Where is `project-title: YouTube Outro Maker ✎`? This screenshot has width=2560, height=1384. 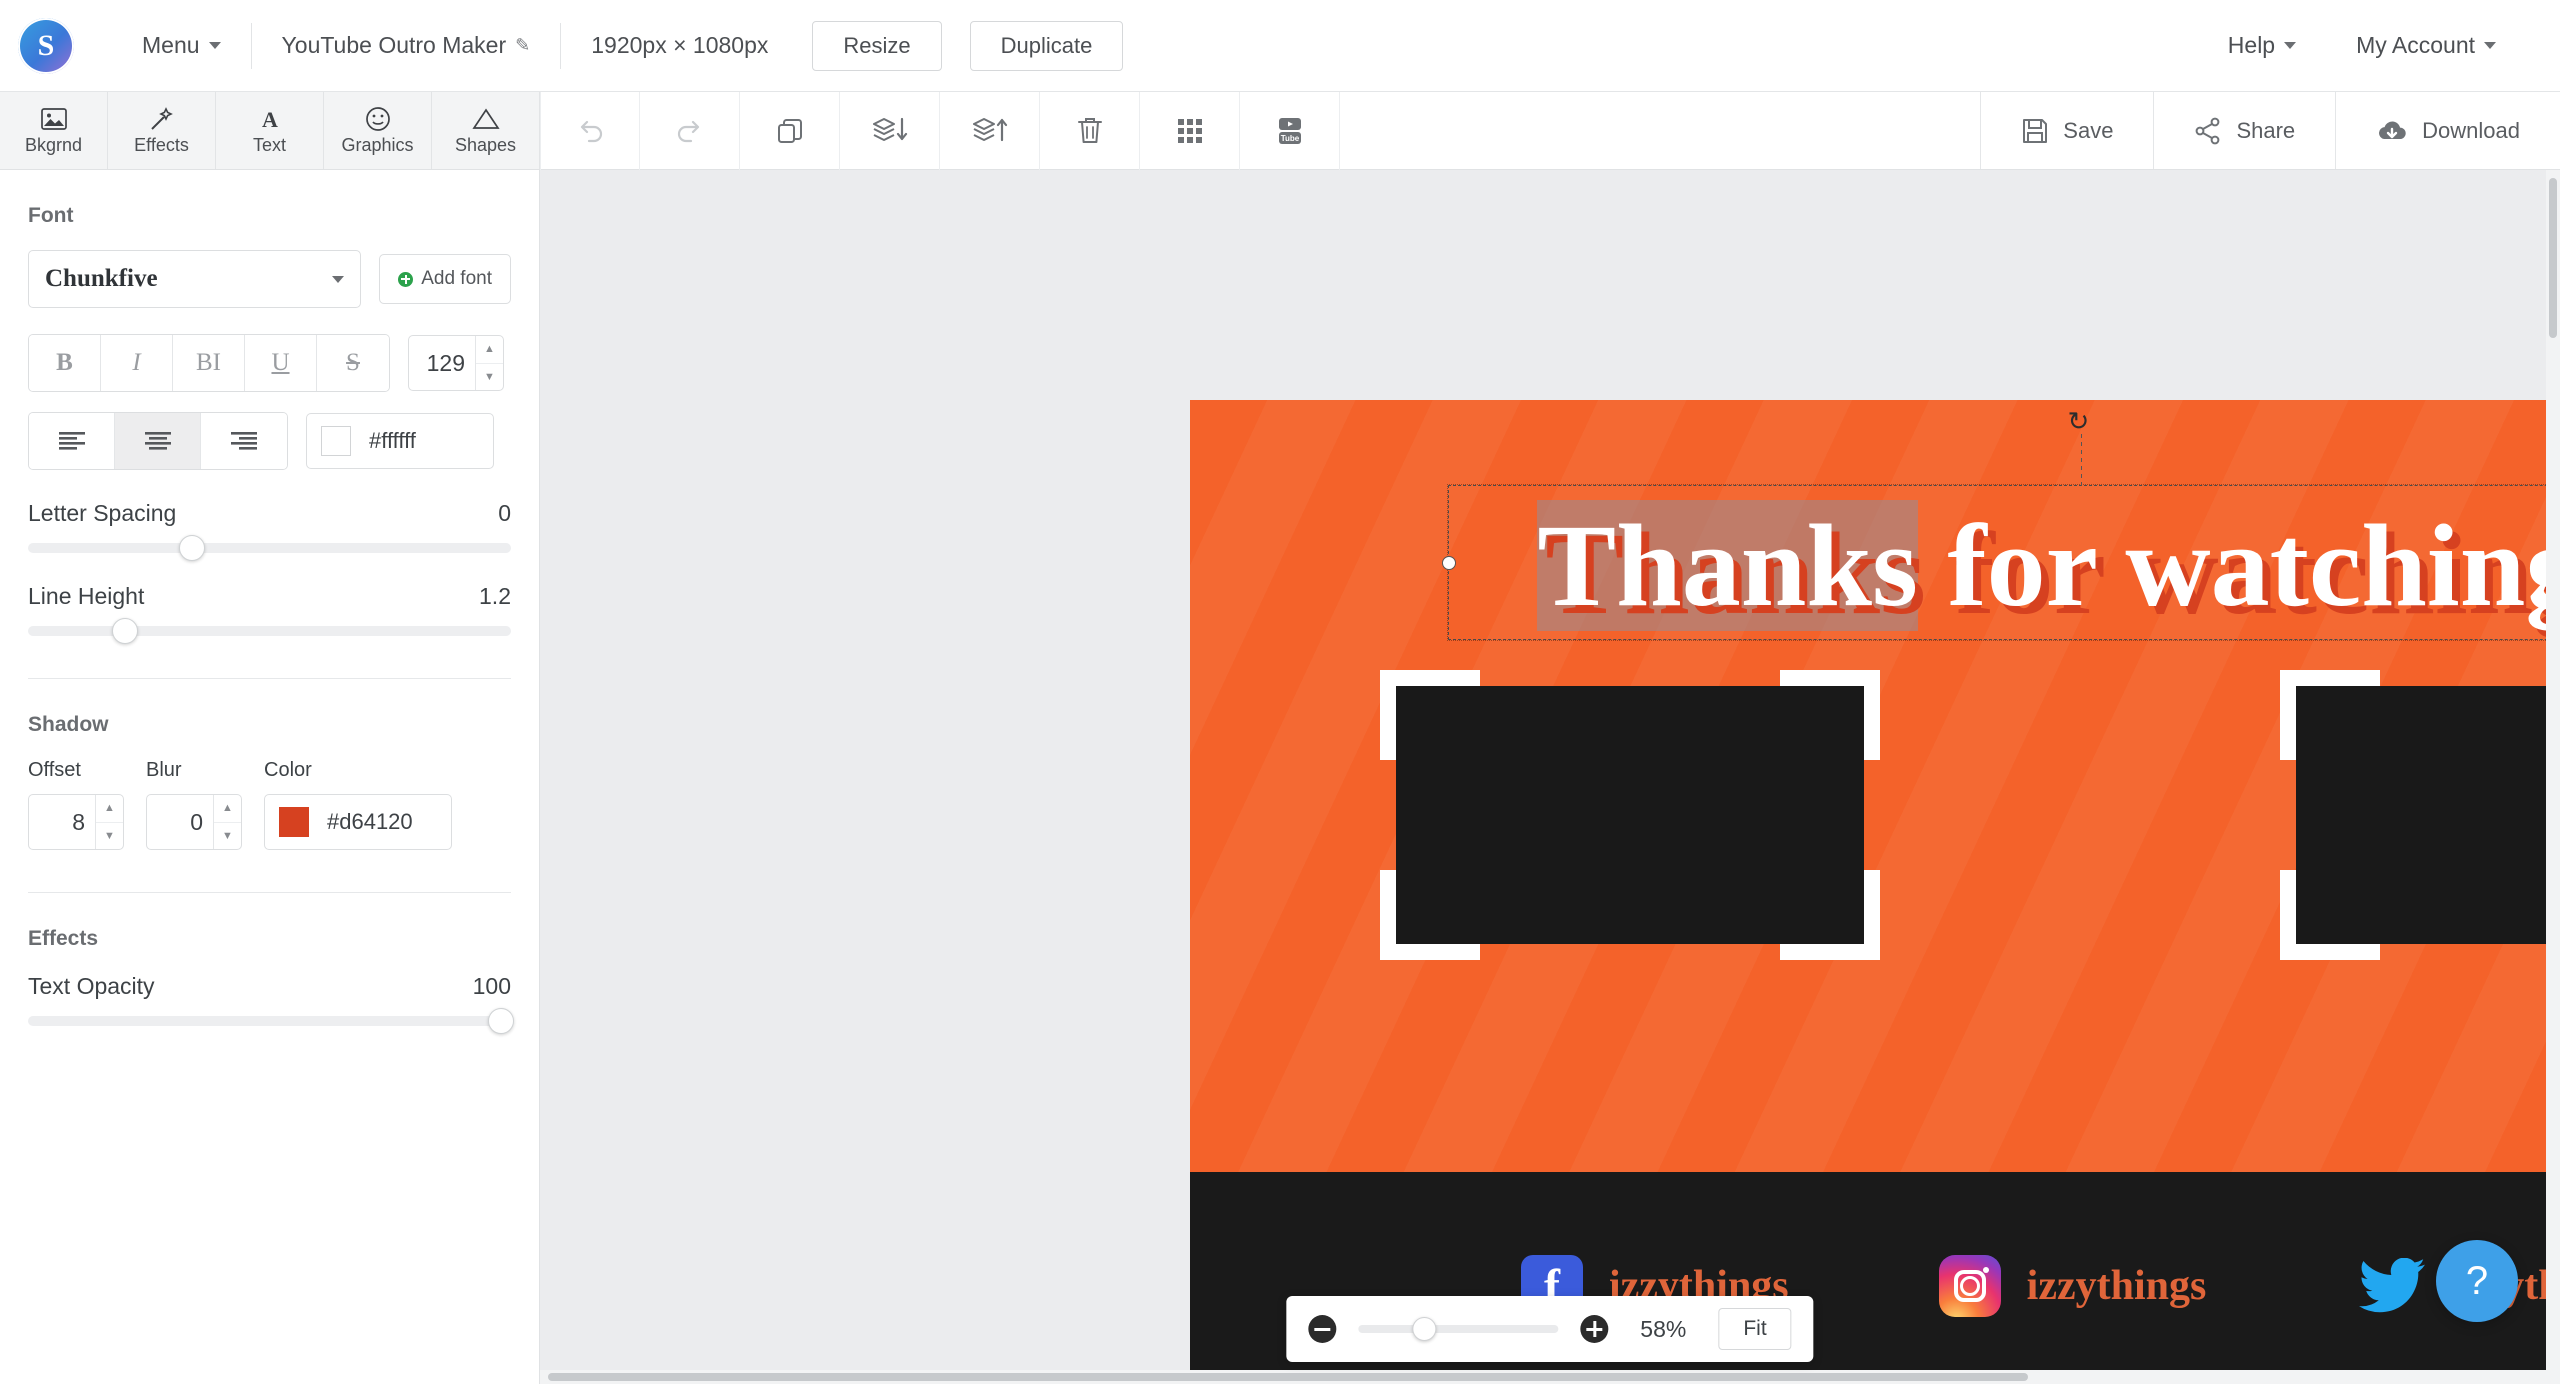
project-title: YouTube Outro Maker ✎ is located at coordinates (406, 46).